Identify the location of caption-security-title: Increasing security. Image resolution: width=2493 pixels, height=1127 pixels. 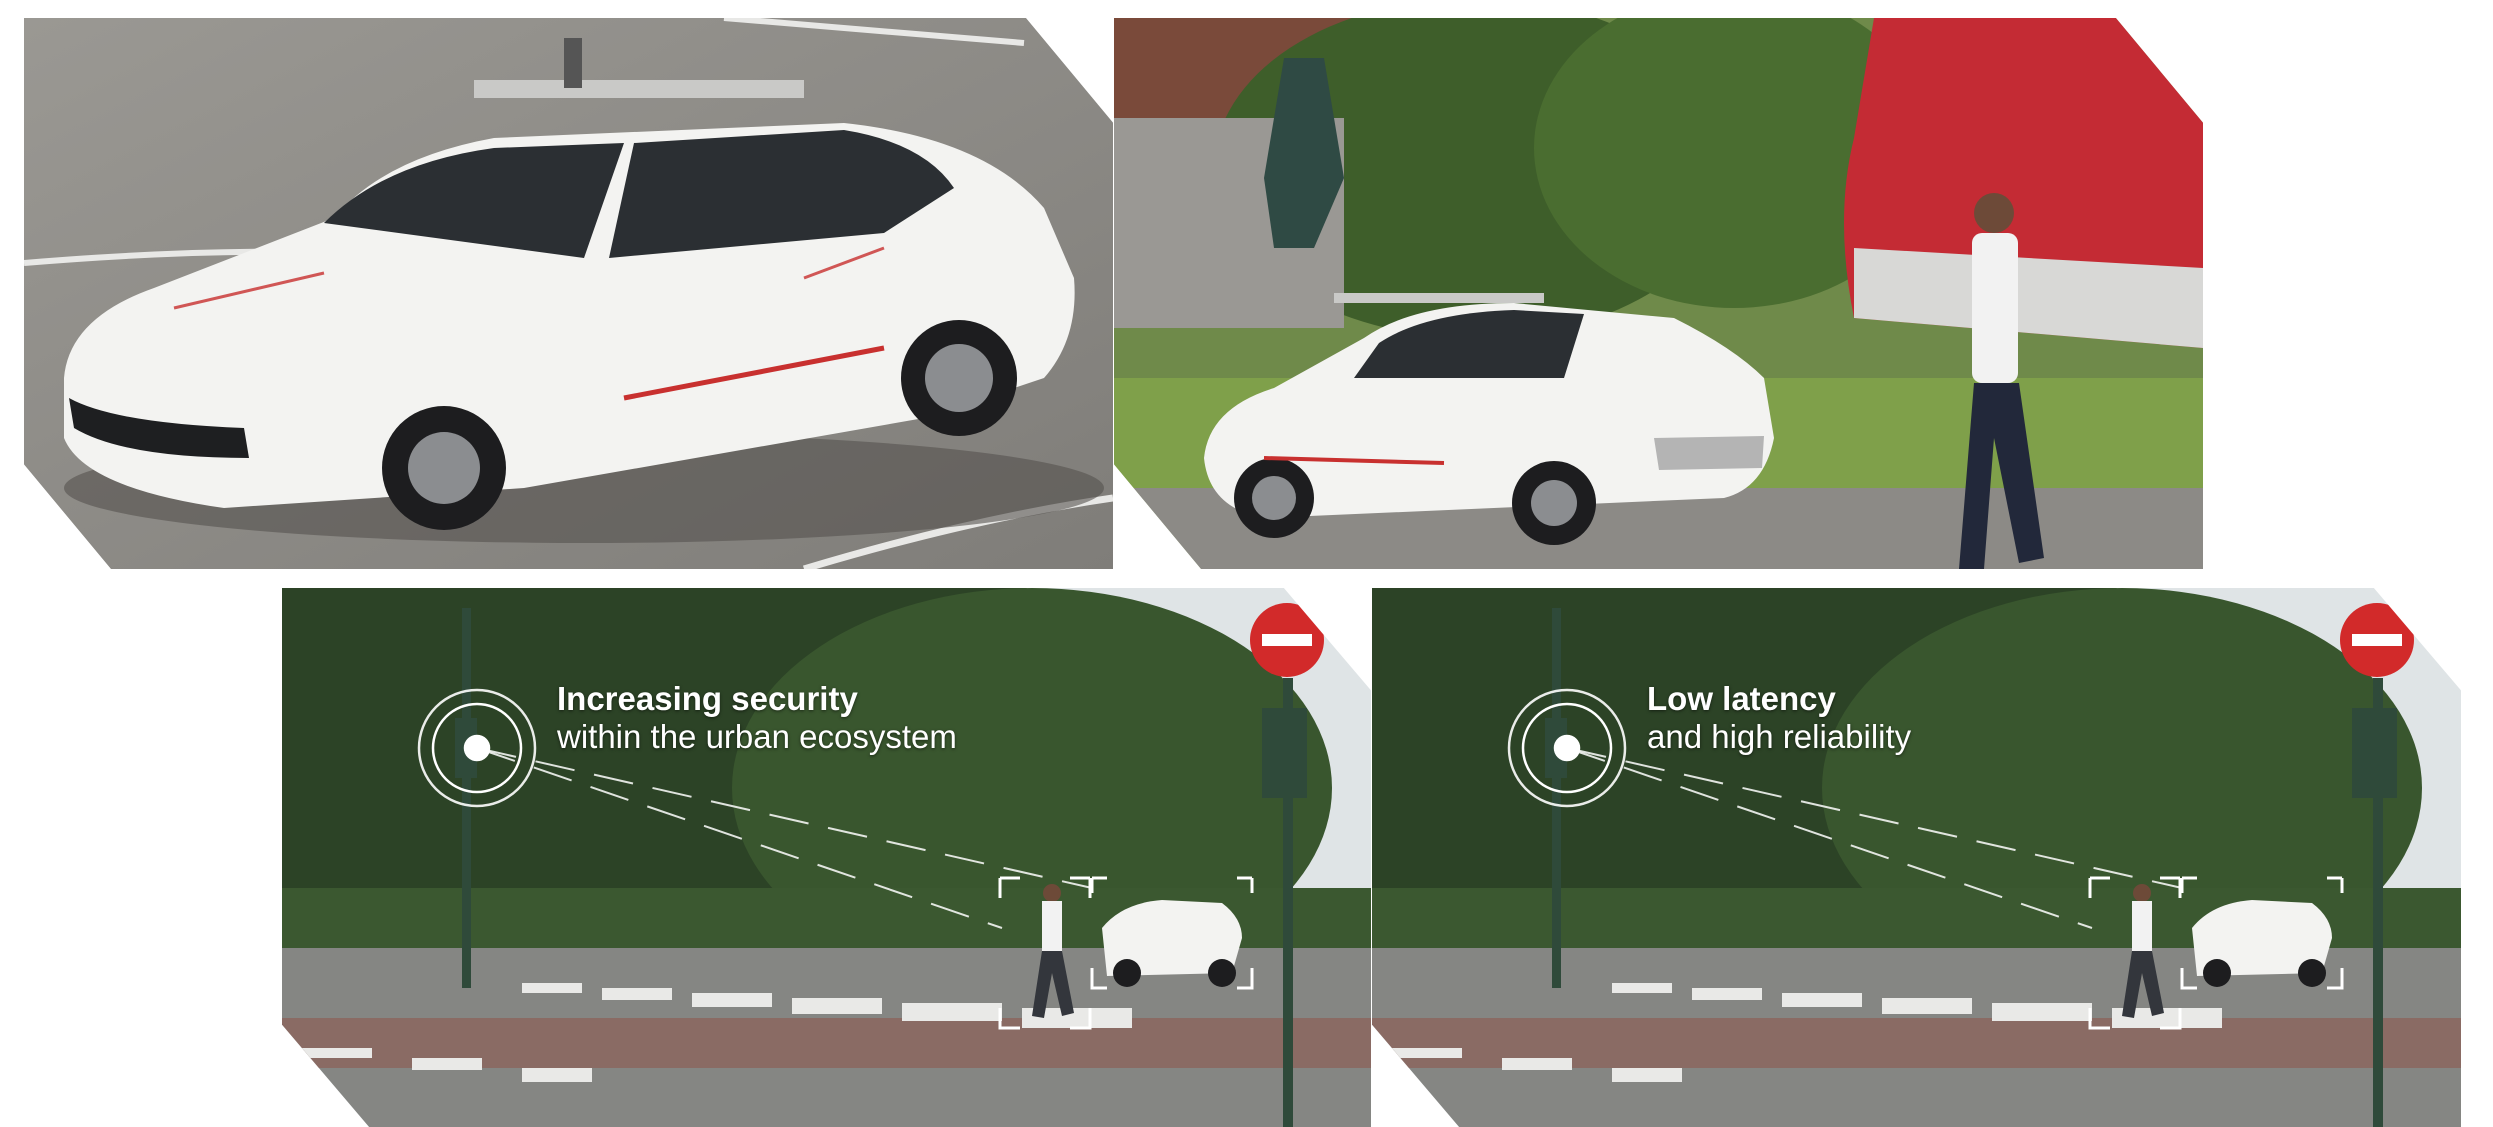
(707, 698).